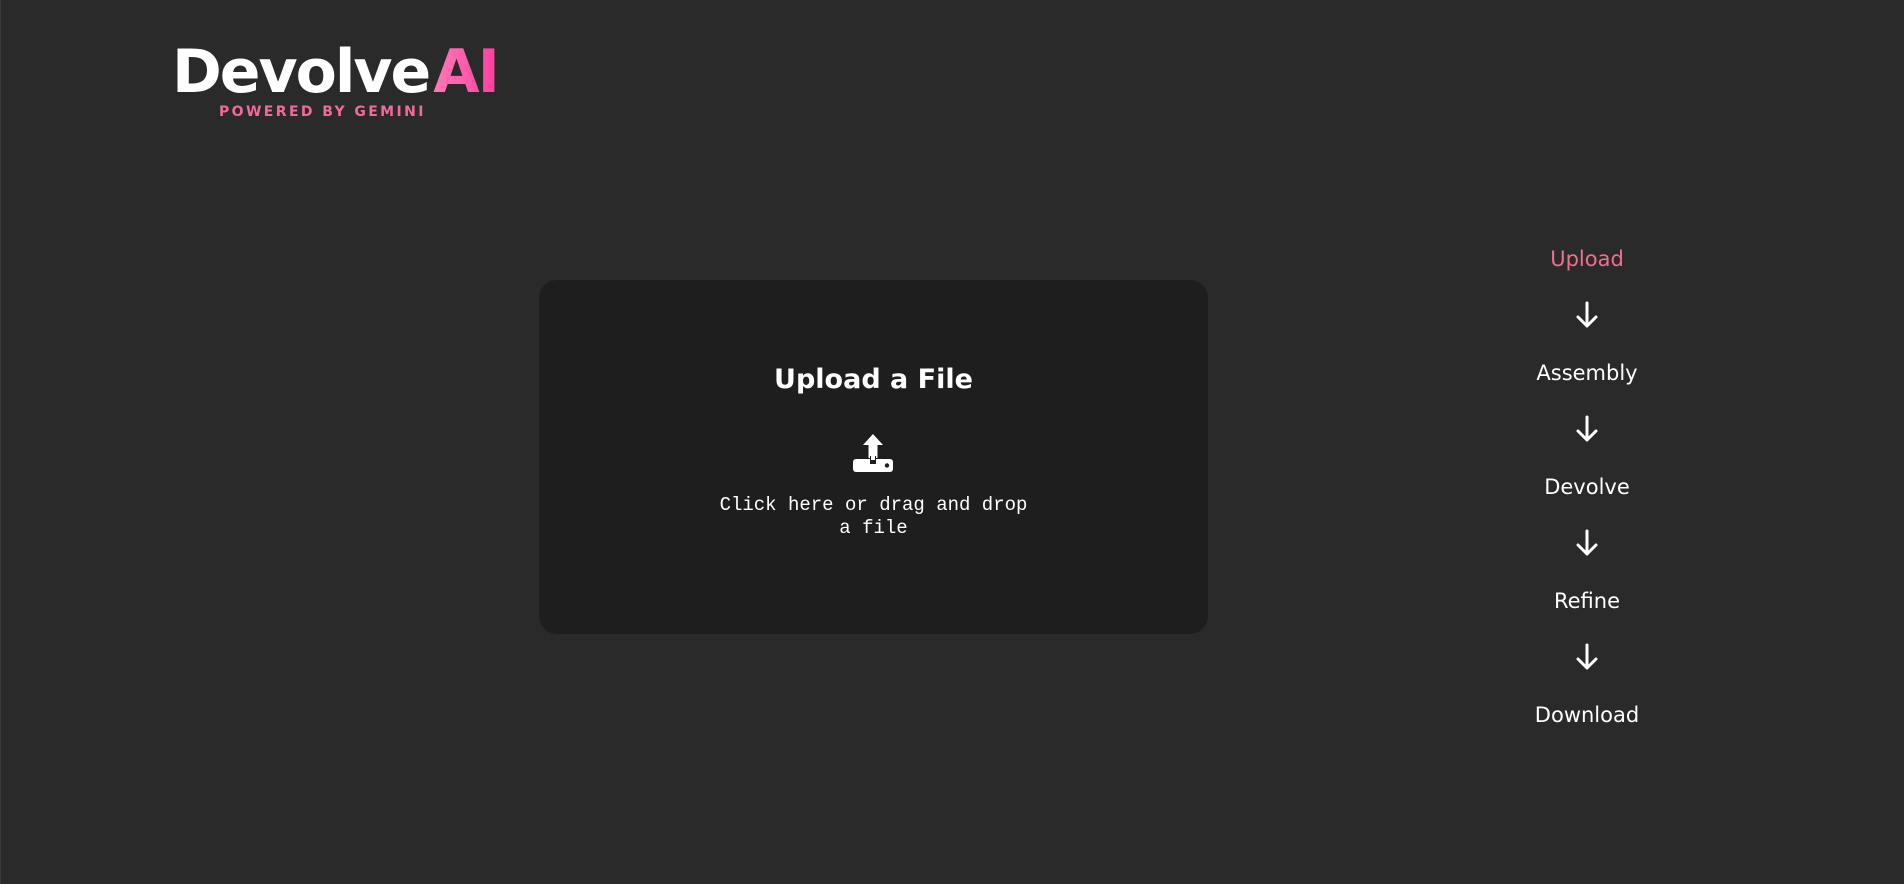 The width and height of the screenshot is (1904, 884). I want to click on upload-instructions-line-1: Click here or drag and drop, so click(873, 505).